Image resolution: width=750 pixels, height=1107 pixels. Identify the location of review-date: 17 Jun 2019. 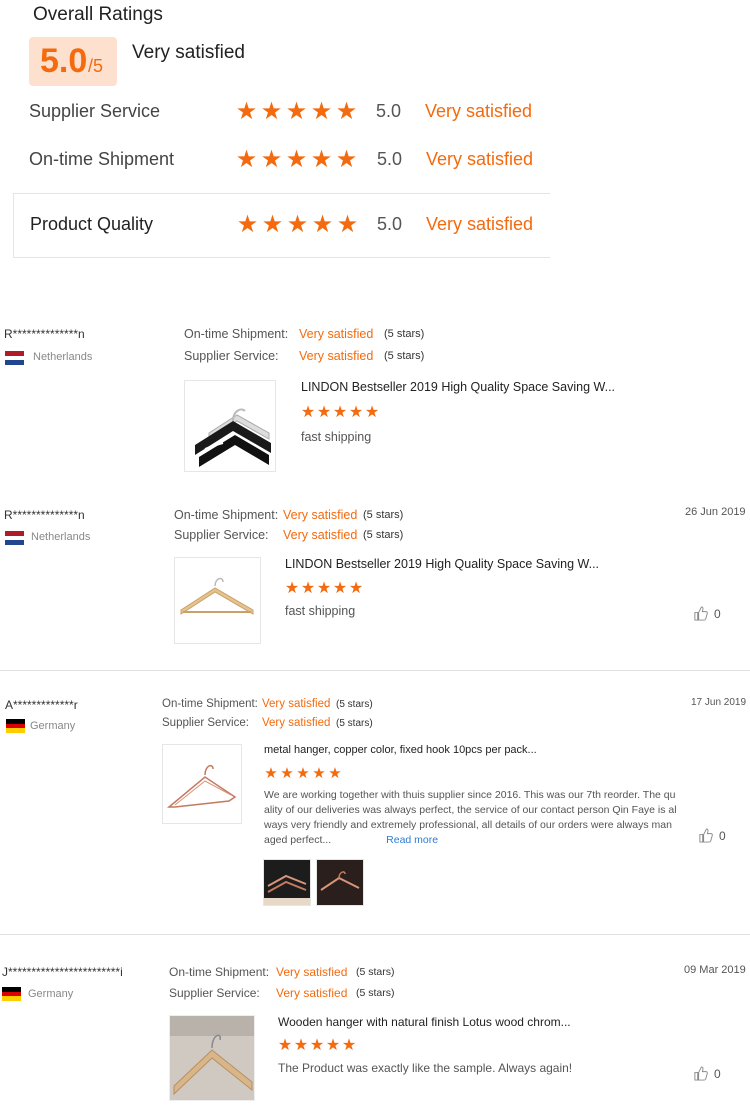
(719, 702).